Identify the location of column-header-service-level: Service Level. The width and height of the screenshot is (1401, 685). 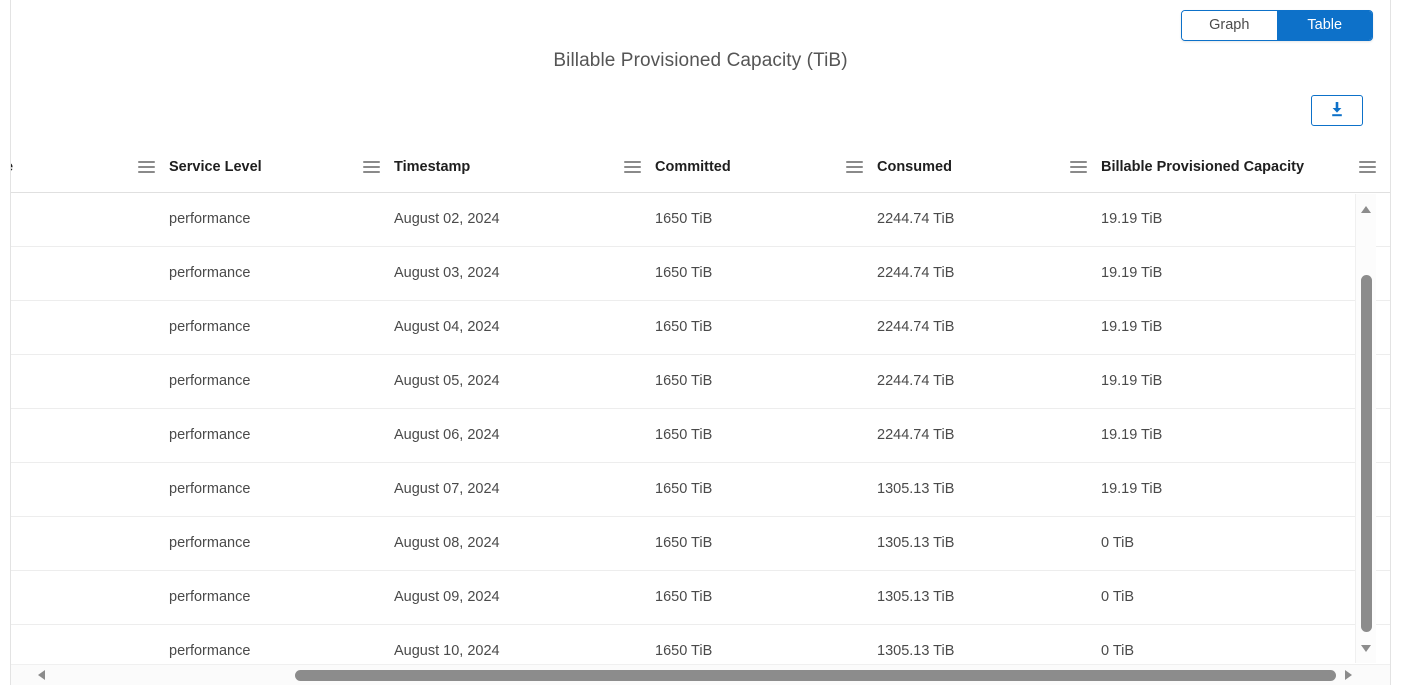
(281, 168).